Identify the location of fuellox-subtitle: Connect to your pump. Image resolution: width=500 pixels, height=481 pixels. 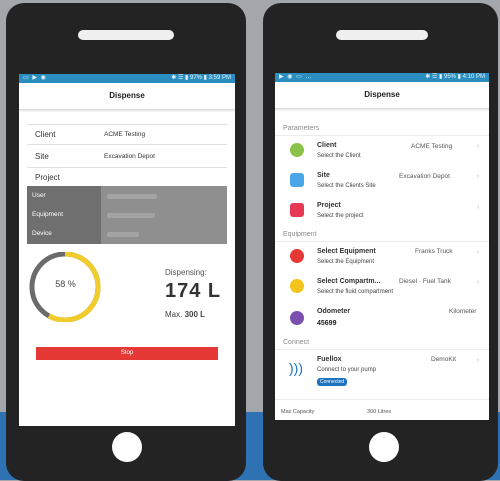
(347, 370).